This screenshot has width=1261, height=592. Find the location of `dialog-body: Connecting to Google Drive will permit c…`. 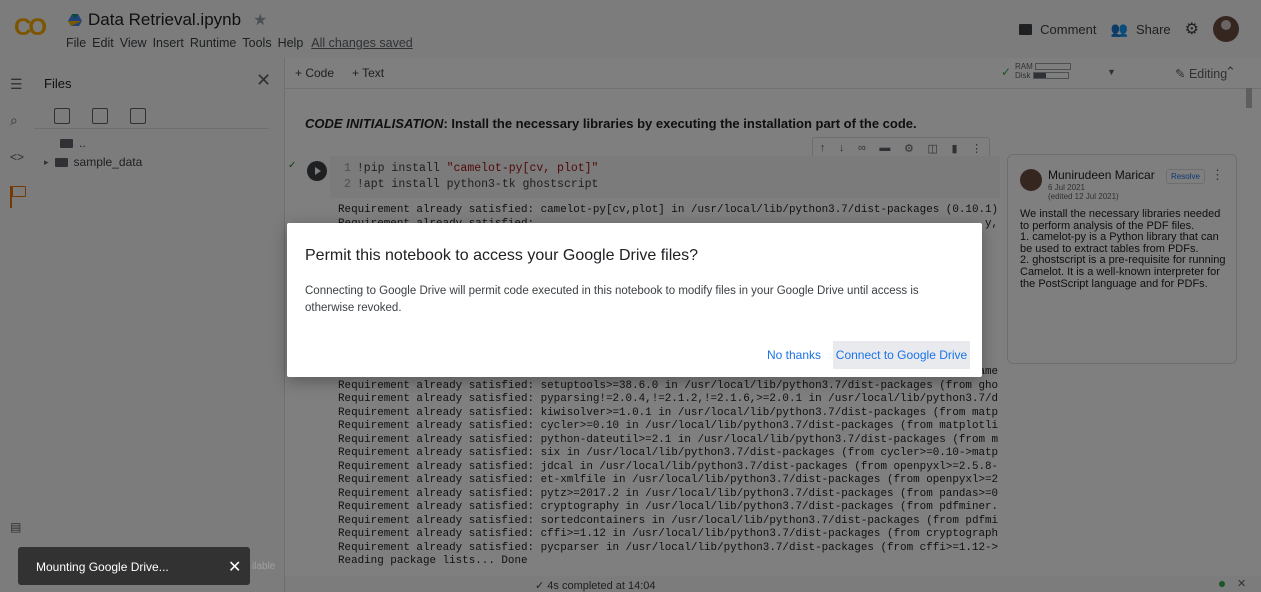

dialog-body: Connecting to Google Drive will permit c… is located at coordinates (612, 299).